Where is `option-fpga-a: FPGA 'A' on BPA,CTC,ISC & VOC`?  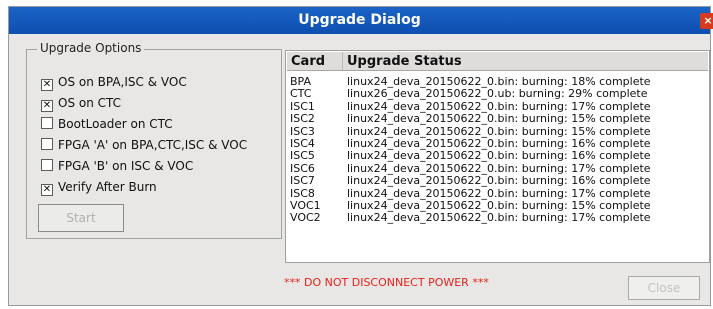
option-fpga-a: FPGA 'A' on BPA,CTC,ISC & VOC is located at coordinates (144, 146).